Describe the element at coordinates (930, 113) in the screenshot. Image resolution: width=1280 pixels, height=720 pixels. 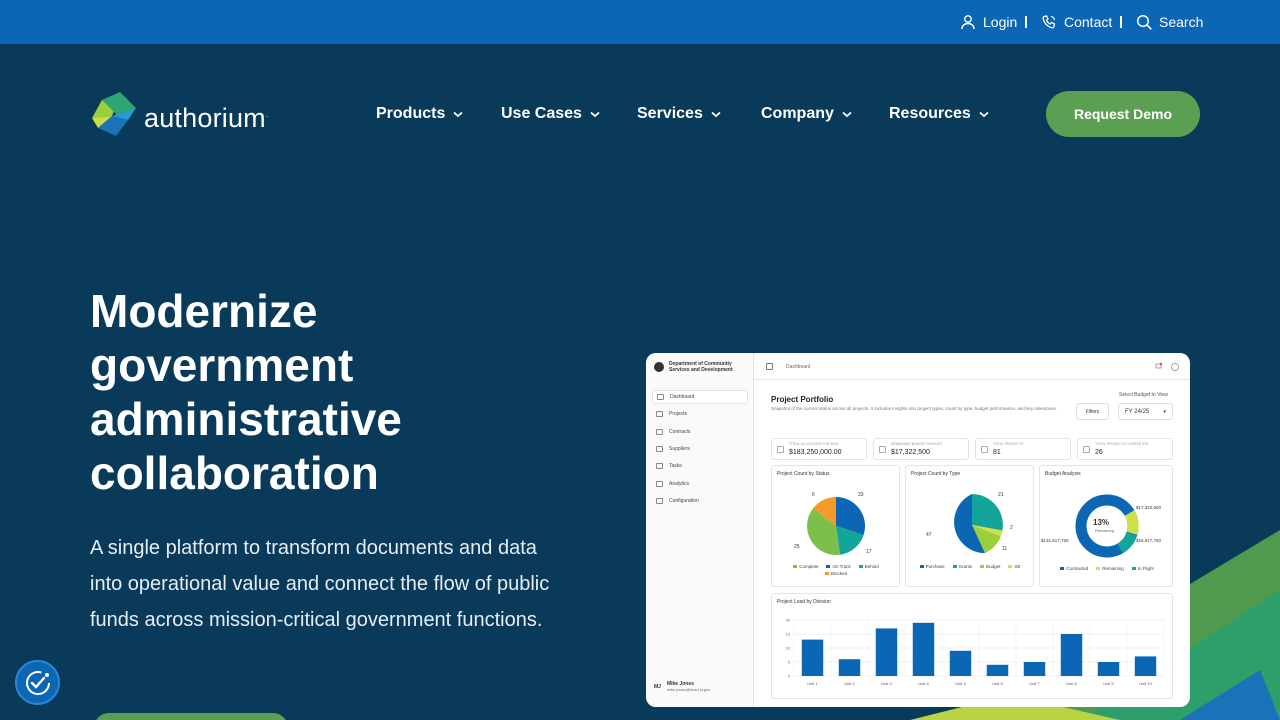
I see `nav-label: Resources` at that location.